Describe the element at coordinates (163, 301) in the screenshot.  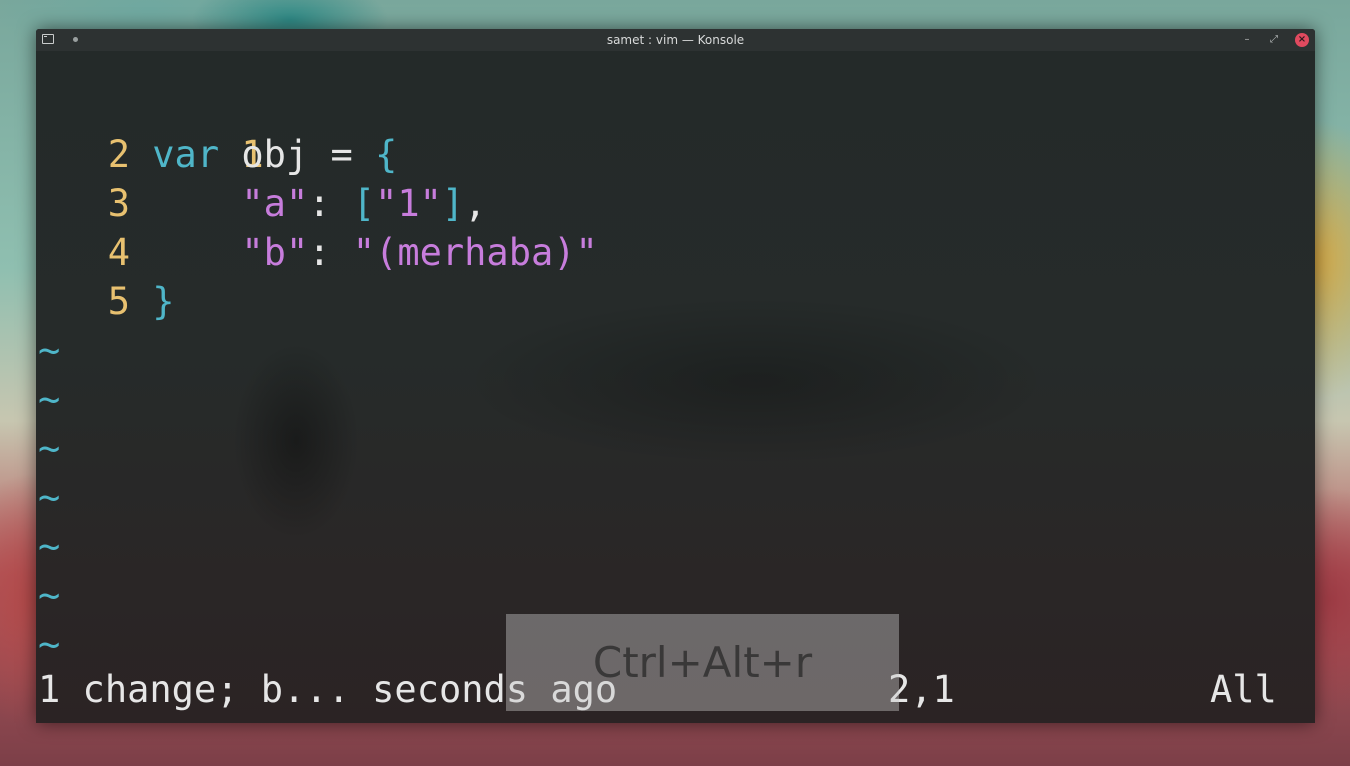
I see `brace-token: }` at that location.